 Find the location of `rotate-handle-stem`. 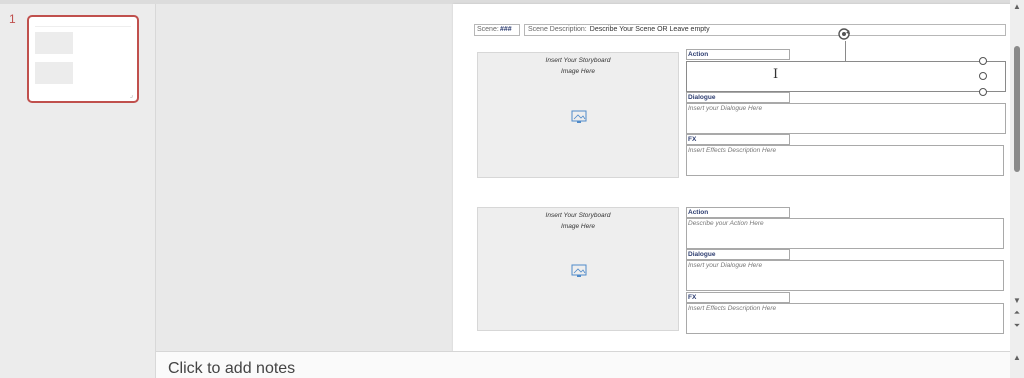

rotate-handle-stem is located at coordinates (845, 51).